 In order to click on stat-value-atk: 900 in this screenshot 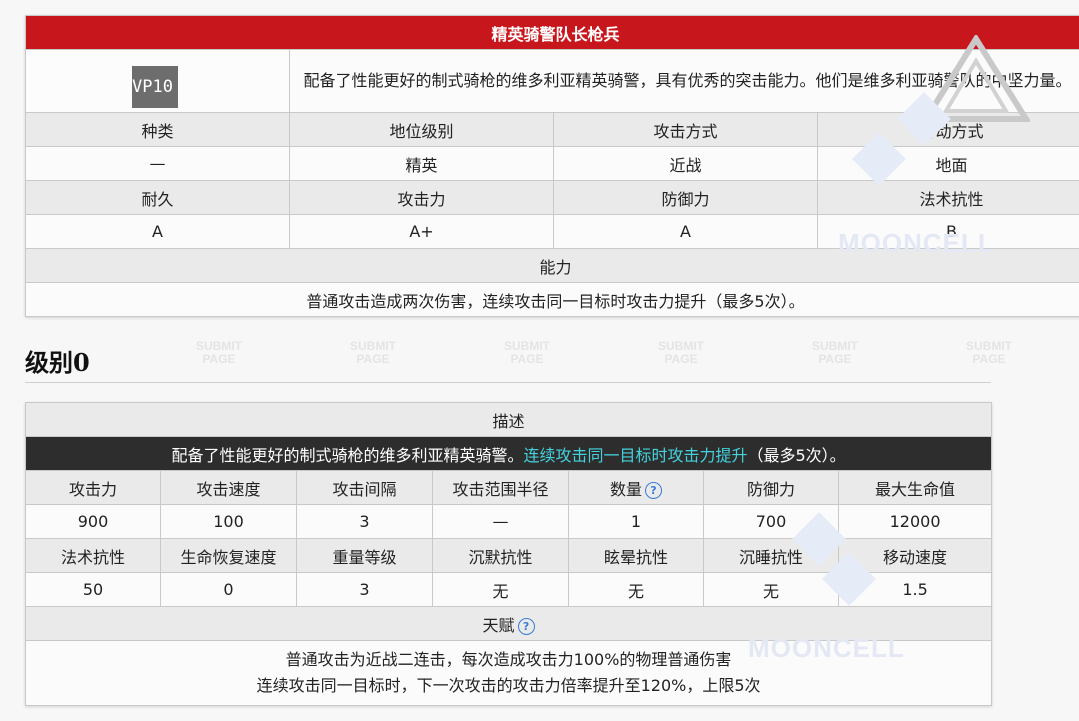, I will do `click(93, 521)`.